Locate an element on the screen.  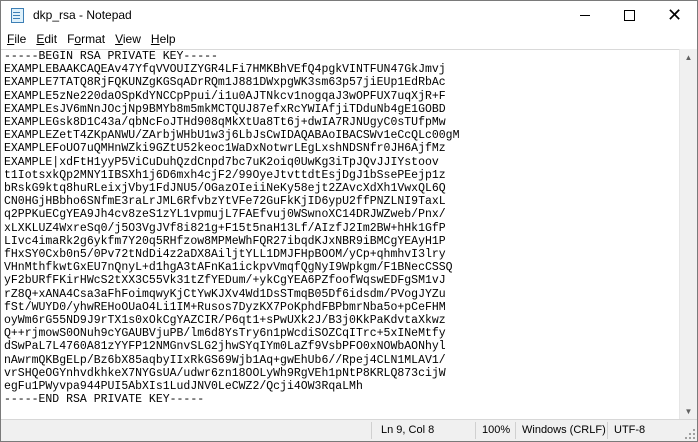
menu-edit: Edit is located at coordinates (47, 39).